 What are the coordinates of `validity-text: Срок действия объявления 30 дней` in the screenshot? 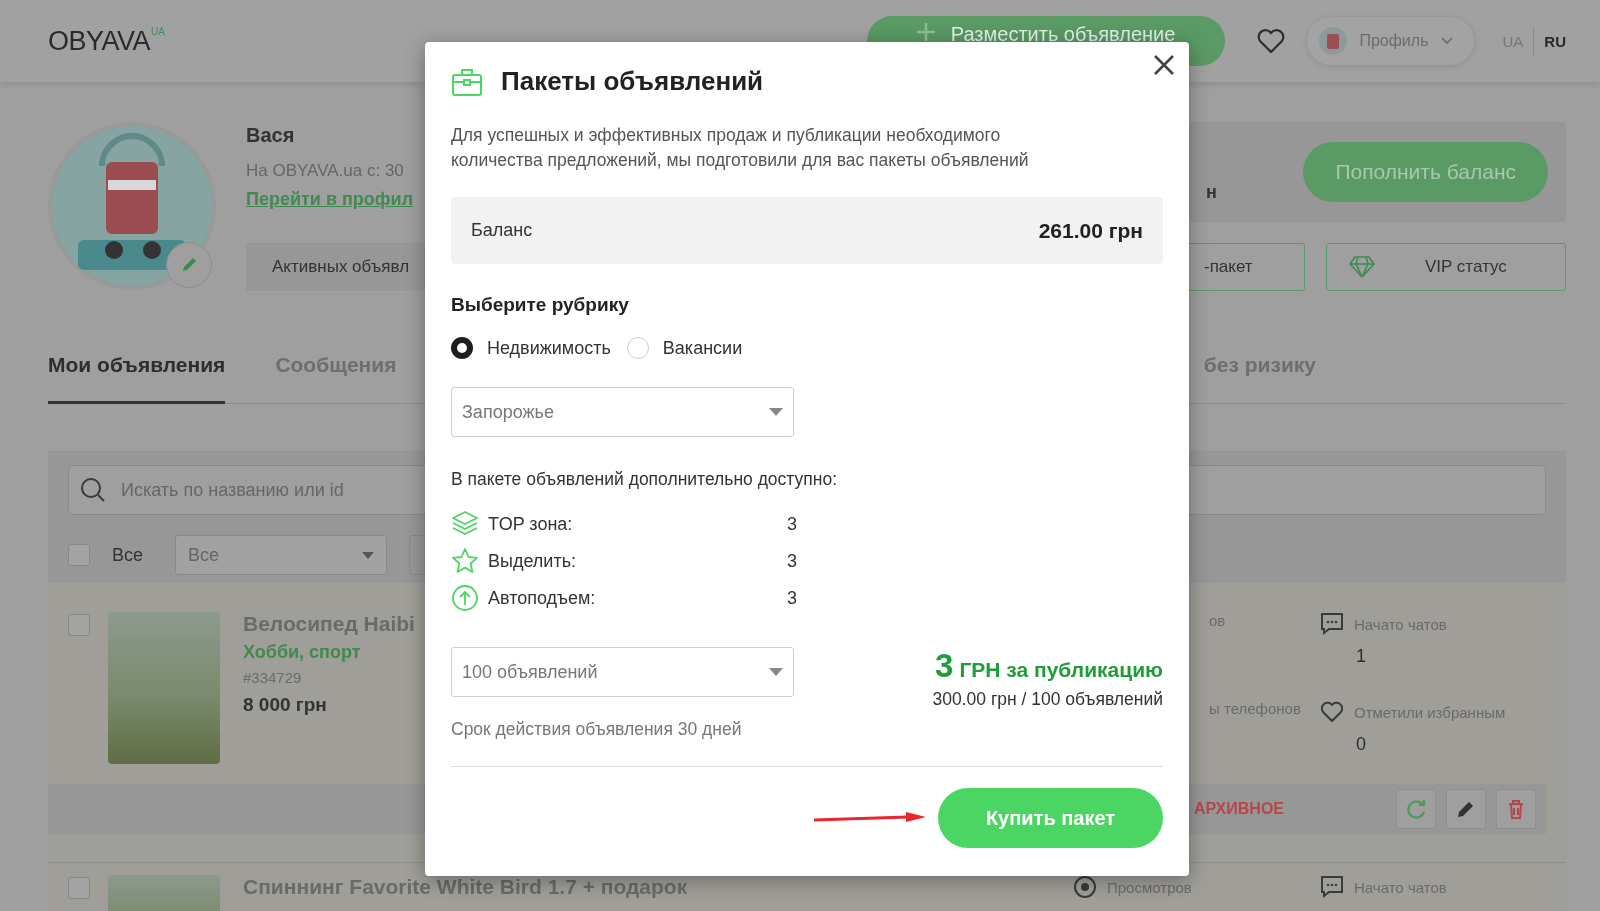 It's located at (597, 729).